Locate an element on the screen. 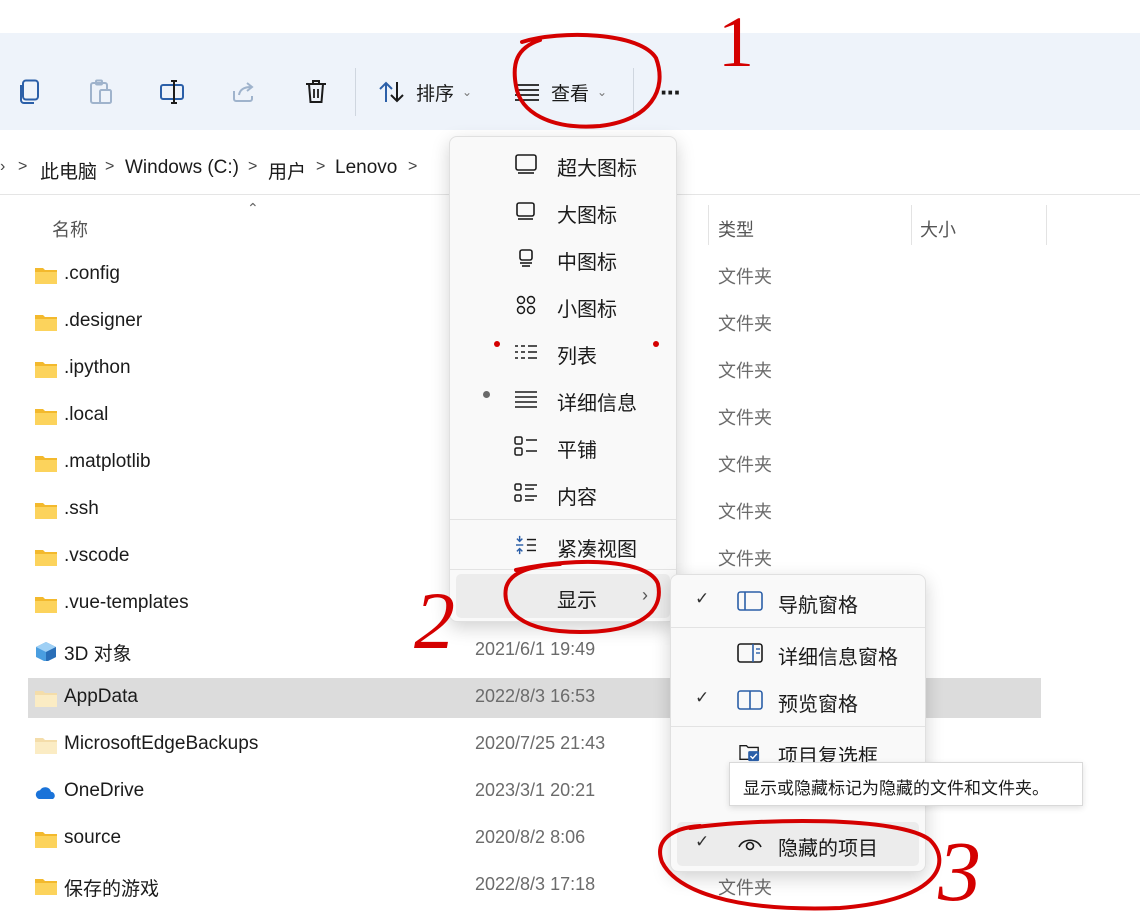 This screenshot has width=1140, height=921. toolbar-divider is located at coordinates (633, 92).